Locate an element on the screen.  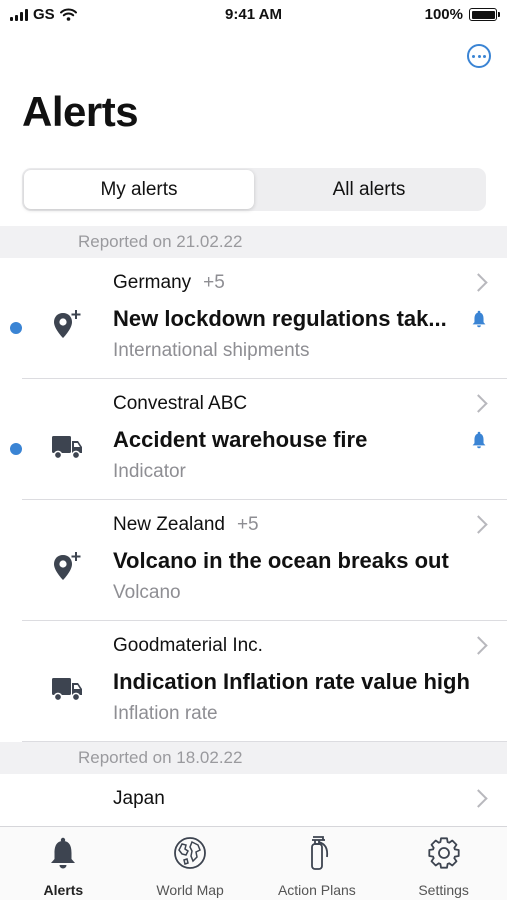
alert-location-name: New Zealand is located at coordinates (169, 524).